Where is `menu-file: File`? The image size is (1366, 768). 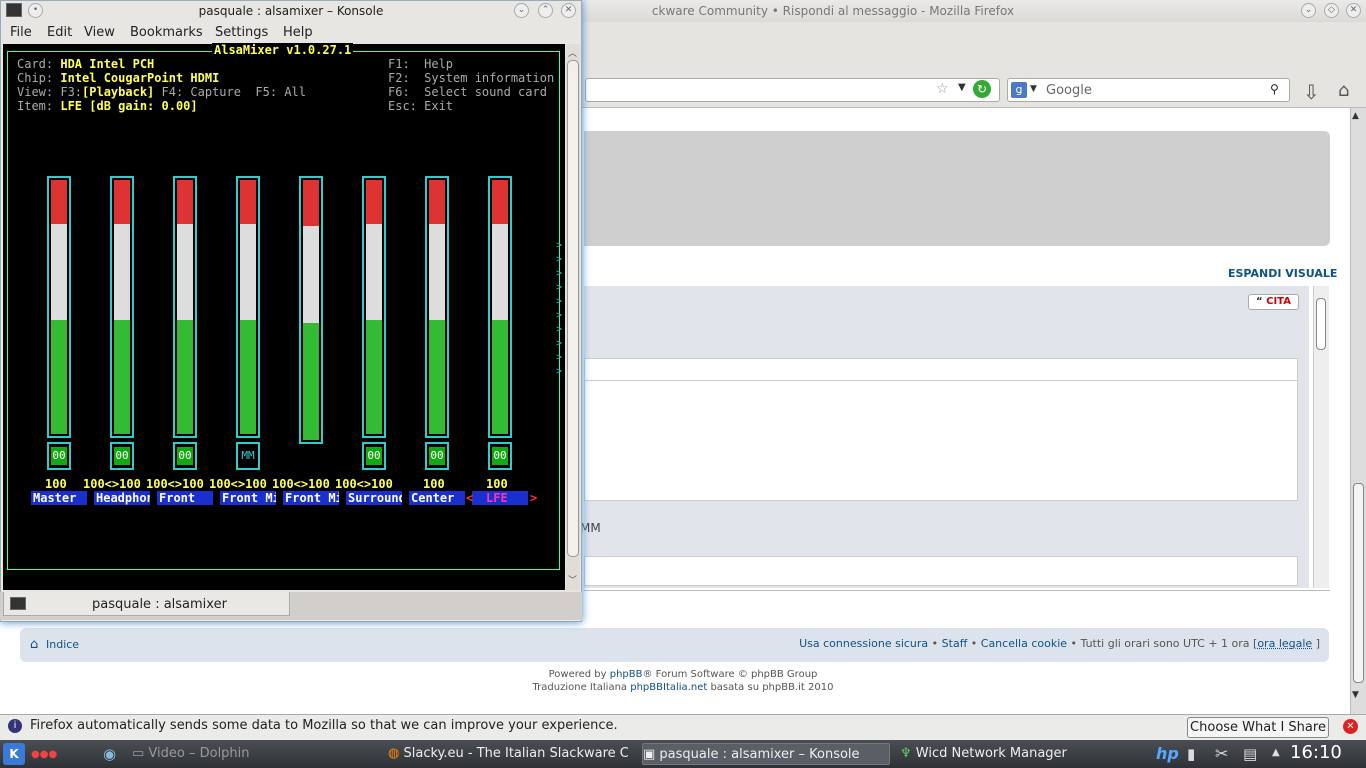
menu-file: File is located at coordinates (21, 32).